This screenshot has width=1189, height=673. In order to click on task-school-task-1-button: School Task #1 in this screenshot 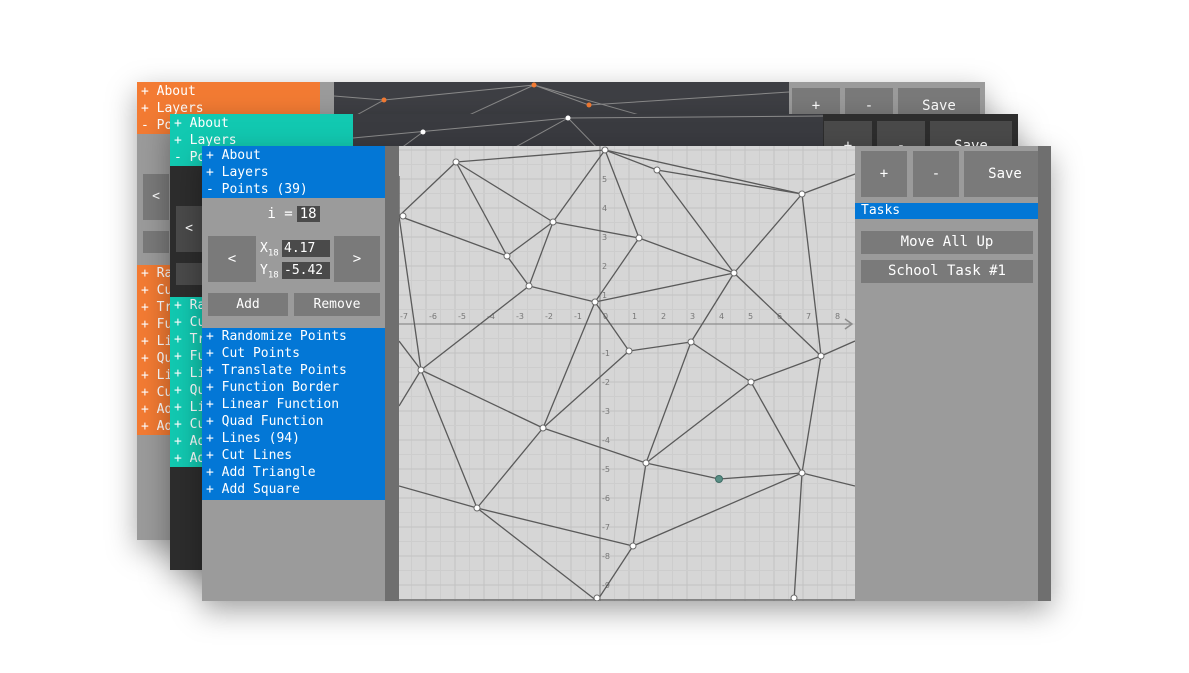, I will do `click(947, 271)`.